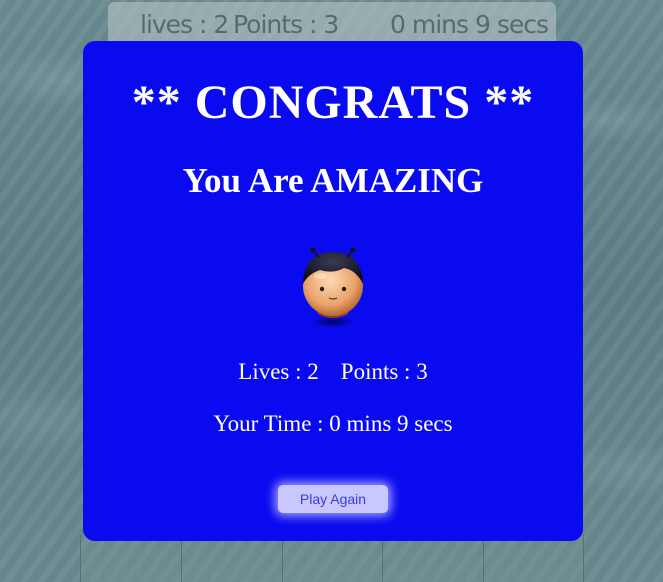  I want to click on character-icon, so click(333, 287).